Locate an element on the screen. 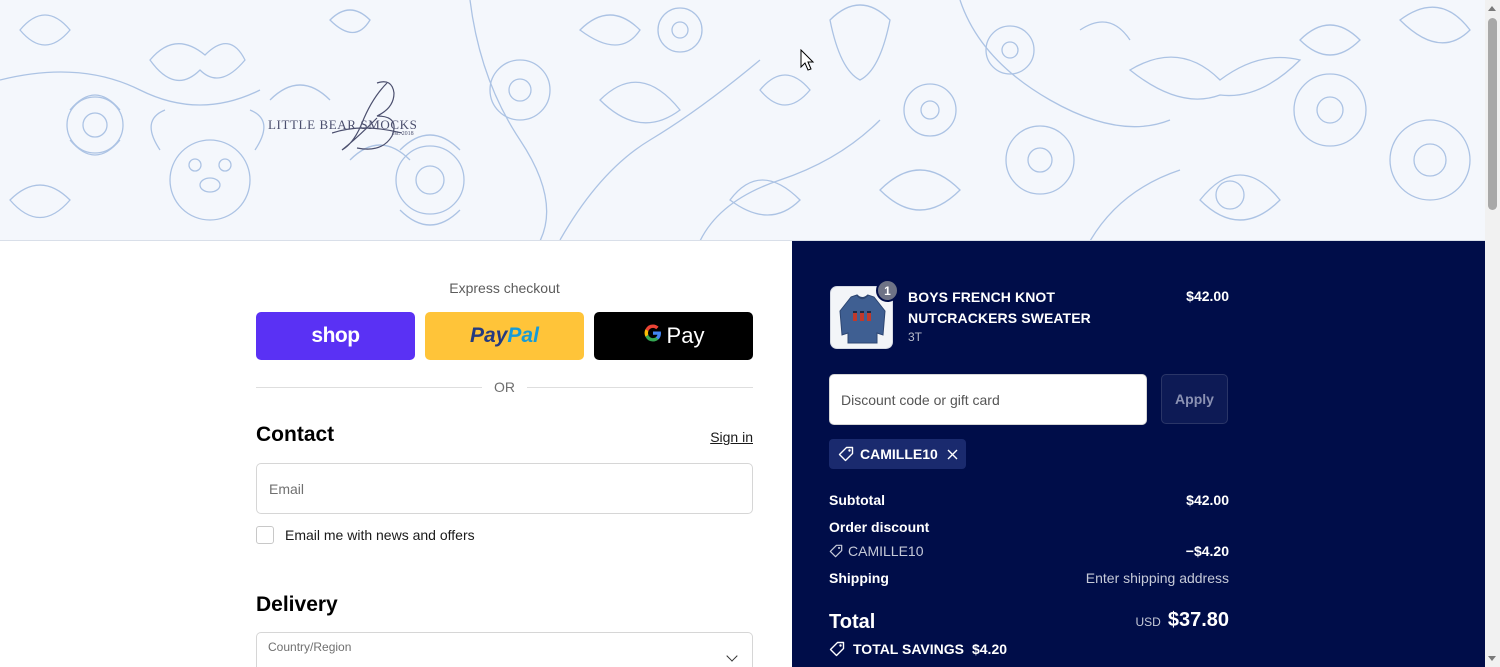  applied-code-label: CAMILLE10 is located at coordinates (899, 454).